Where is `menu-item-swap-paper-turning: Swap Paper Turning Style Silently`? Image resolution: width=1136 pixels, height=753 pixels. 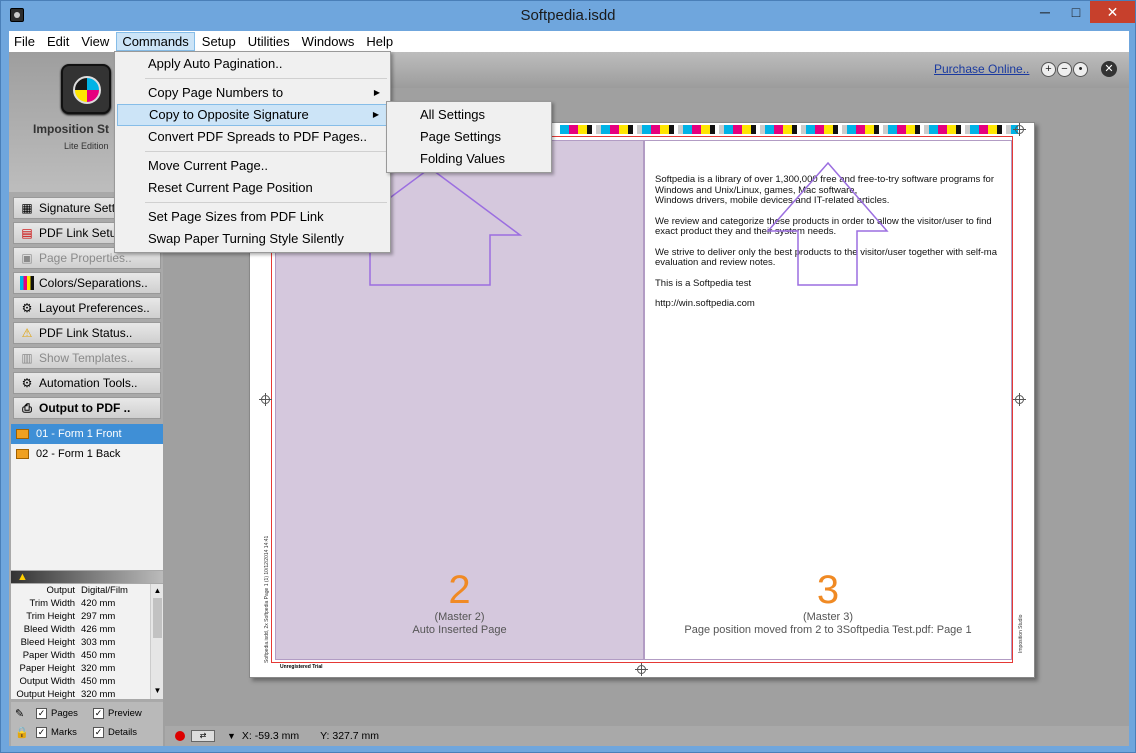 menu-item-swap-paper-turning: Swap Paper Turning Style Silently is located at coordinates (252, 239).